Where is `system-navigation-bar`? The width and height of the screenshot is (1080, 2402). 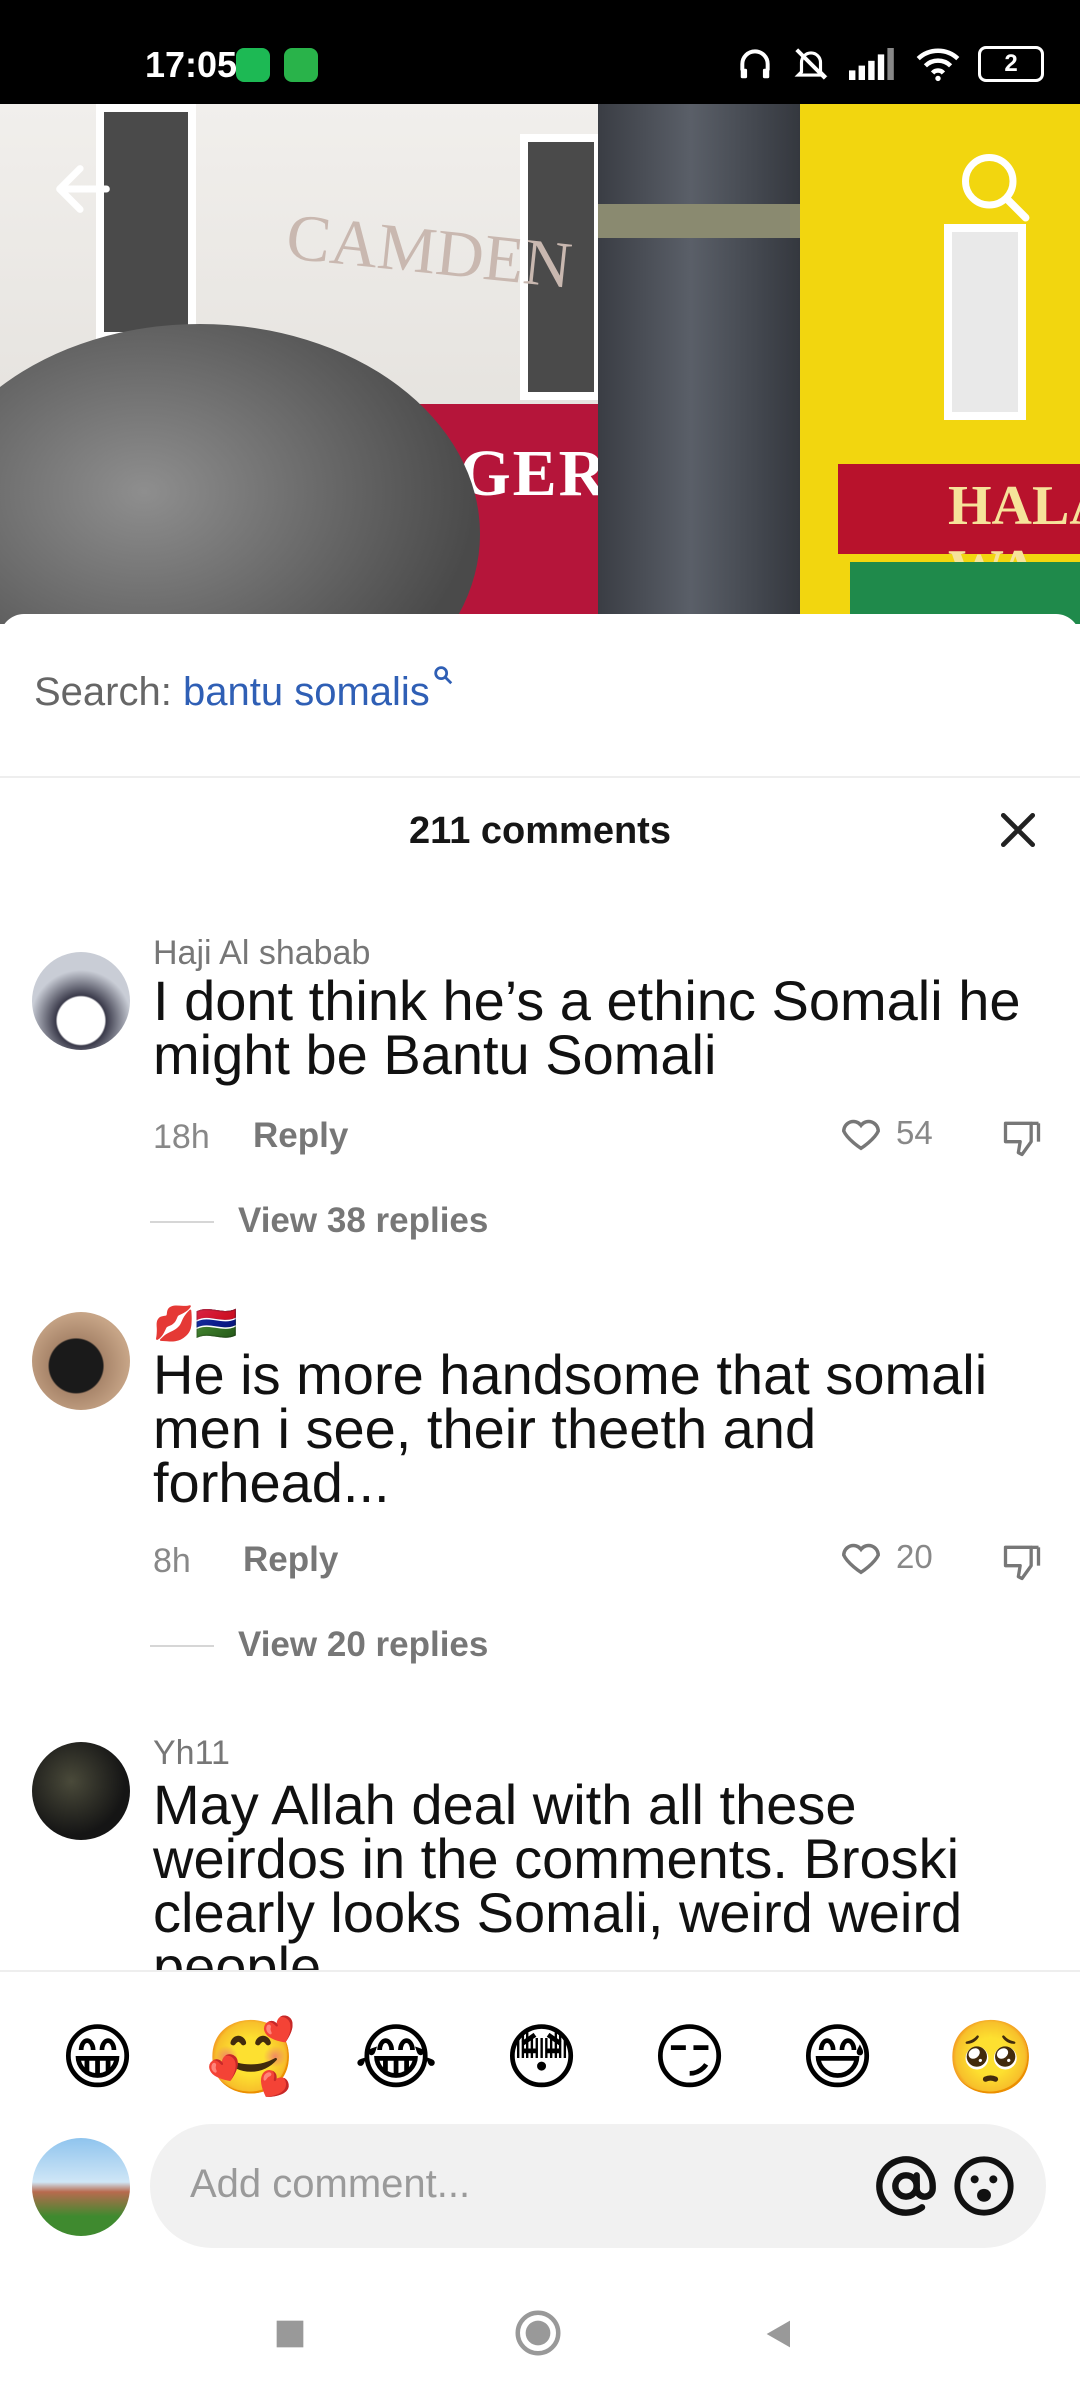
system-navigation-bar is located at coordinates (540, 2345).